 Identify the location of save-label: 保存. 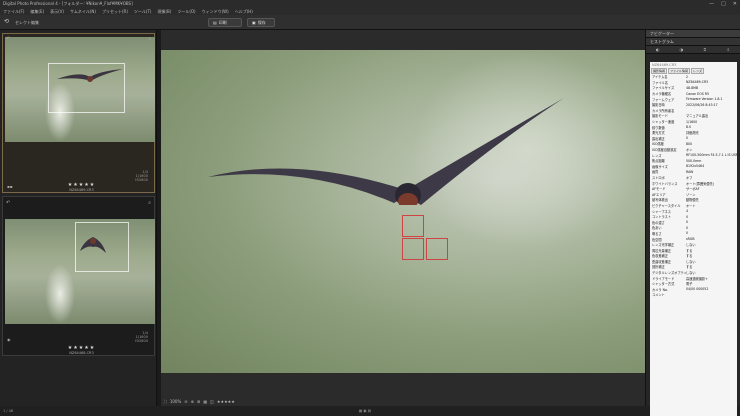
(261, 22).